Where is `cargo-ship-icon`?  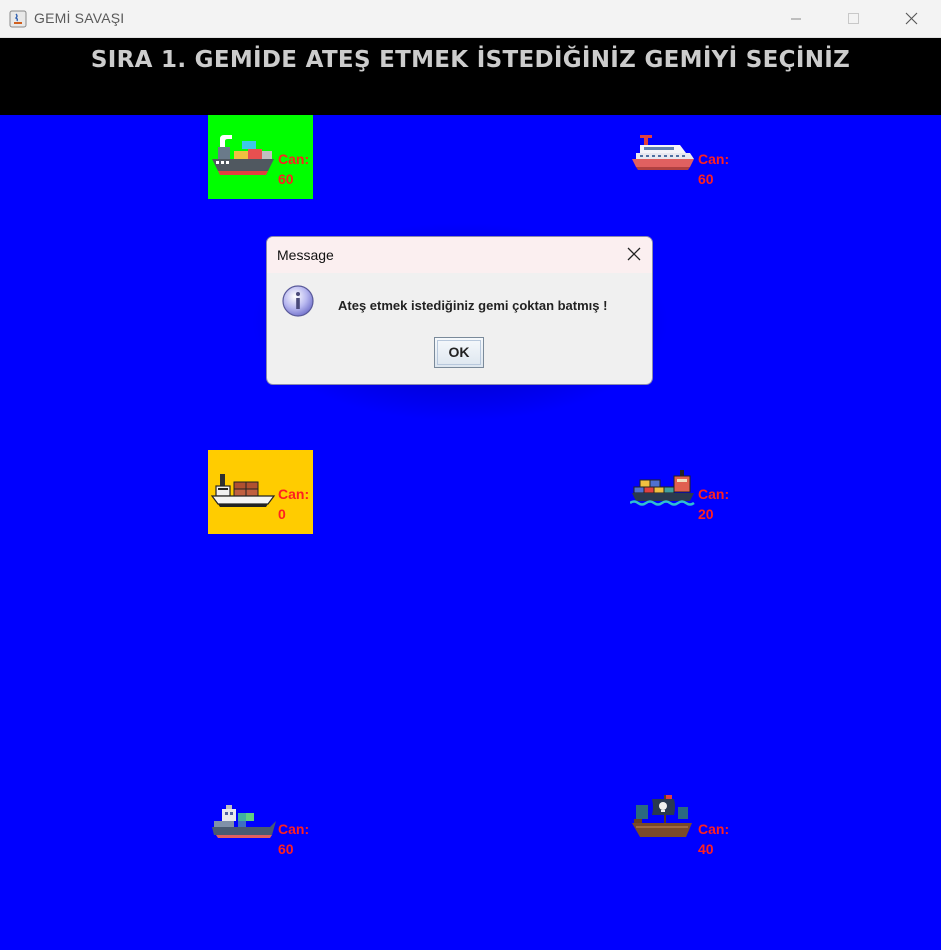 cargo-ship-icon is located at coordinates (243, 155).